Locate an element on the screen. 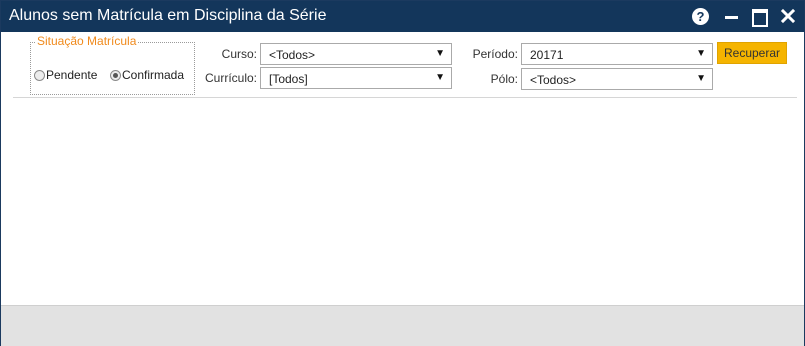 This screenshot has height=346, width=805. radio-confirmada: Confirmada is located at coordinates (147, 75).